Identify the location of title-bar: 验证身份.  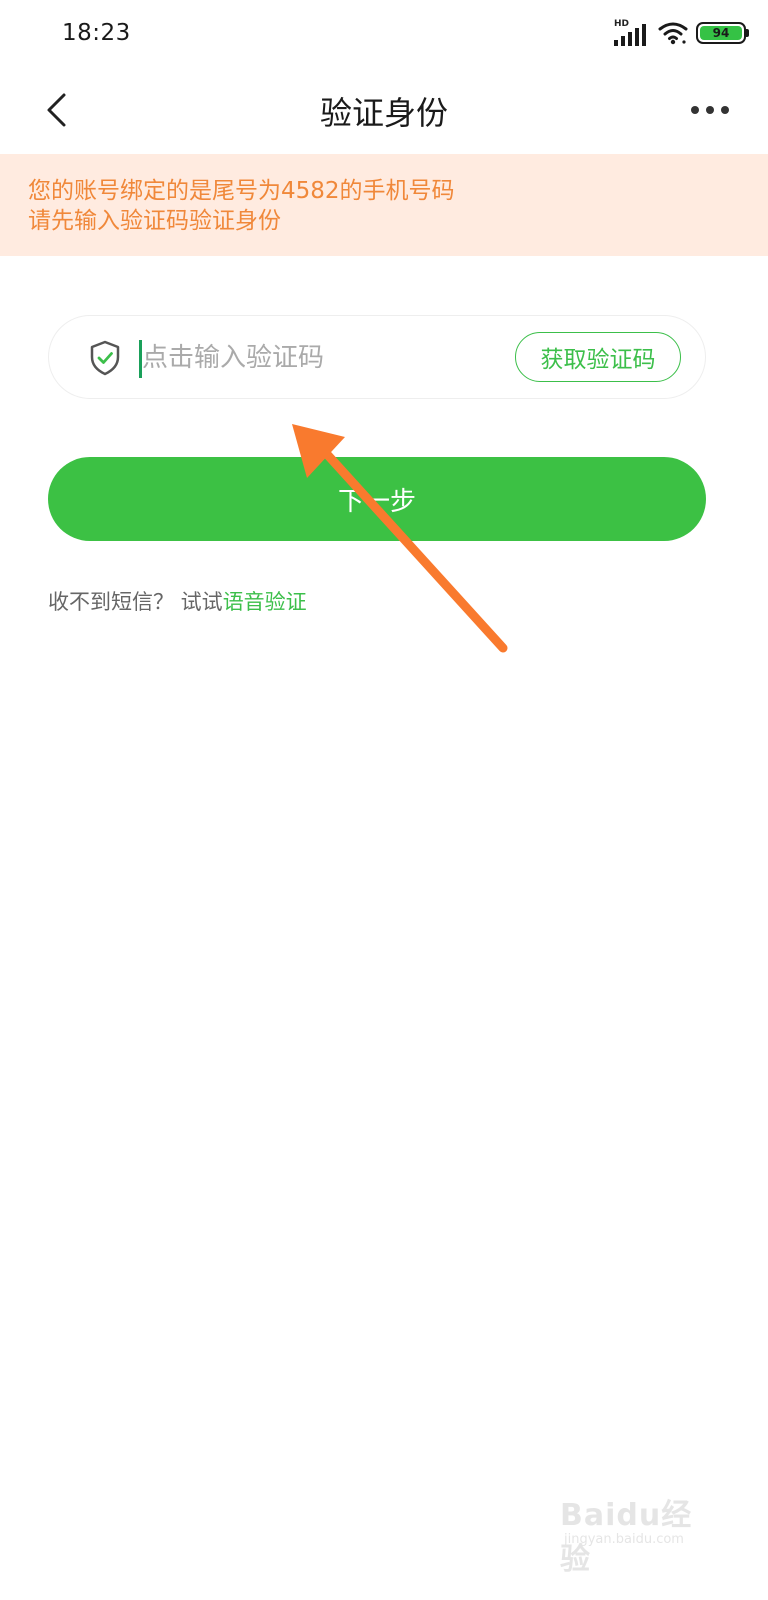
(384, 110).